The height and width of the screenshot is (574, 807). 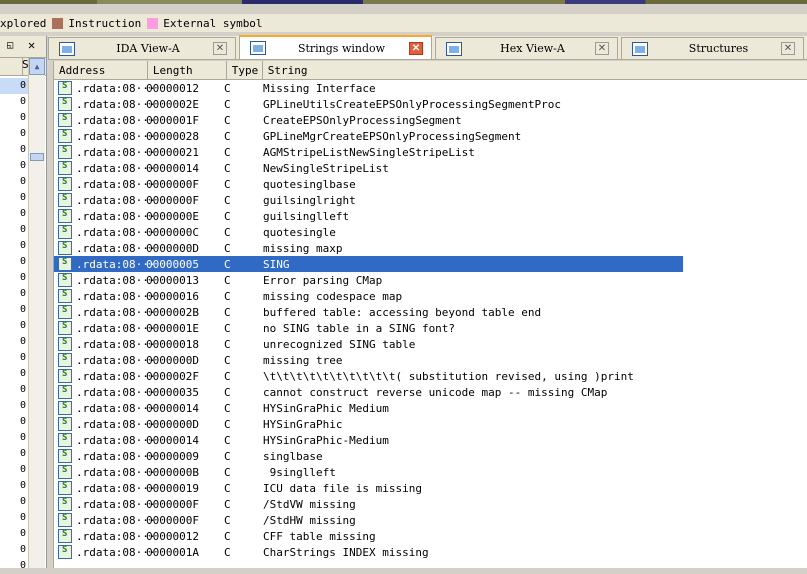 What do you see at coordinates (430, 248) in the screenshot?
I see `table-row: .rdata:08···0000000D Cmissing maxp` at bounding box center [430, 248].